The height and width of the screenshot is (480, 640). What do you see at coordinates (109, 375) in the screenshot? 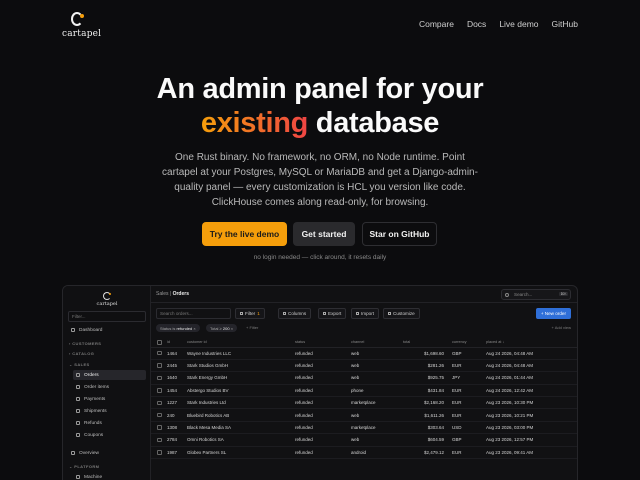
I see `sidebar-item-orders: Orders` at bounding box center [109, 375].